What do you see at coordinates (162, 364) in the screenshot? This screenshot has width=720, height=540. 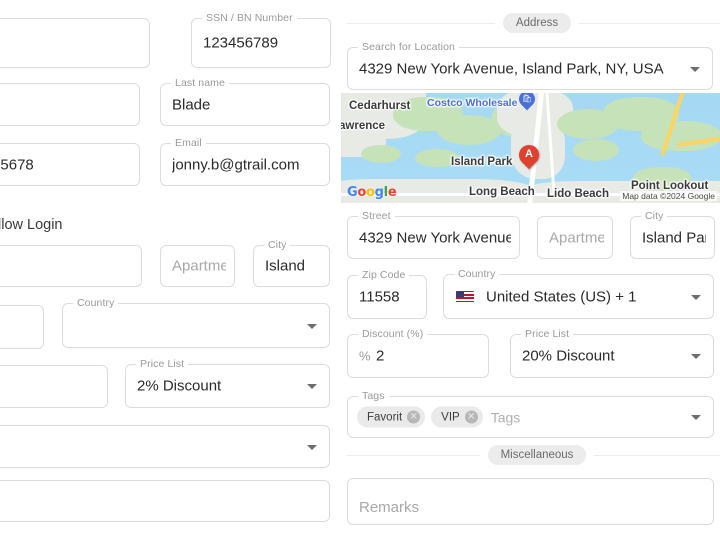 I see `left-price-list-label: Price List` at bounding box center [162, 364].